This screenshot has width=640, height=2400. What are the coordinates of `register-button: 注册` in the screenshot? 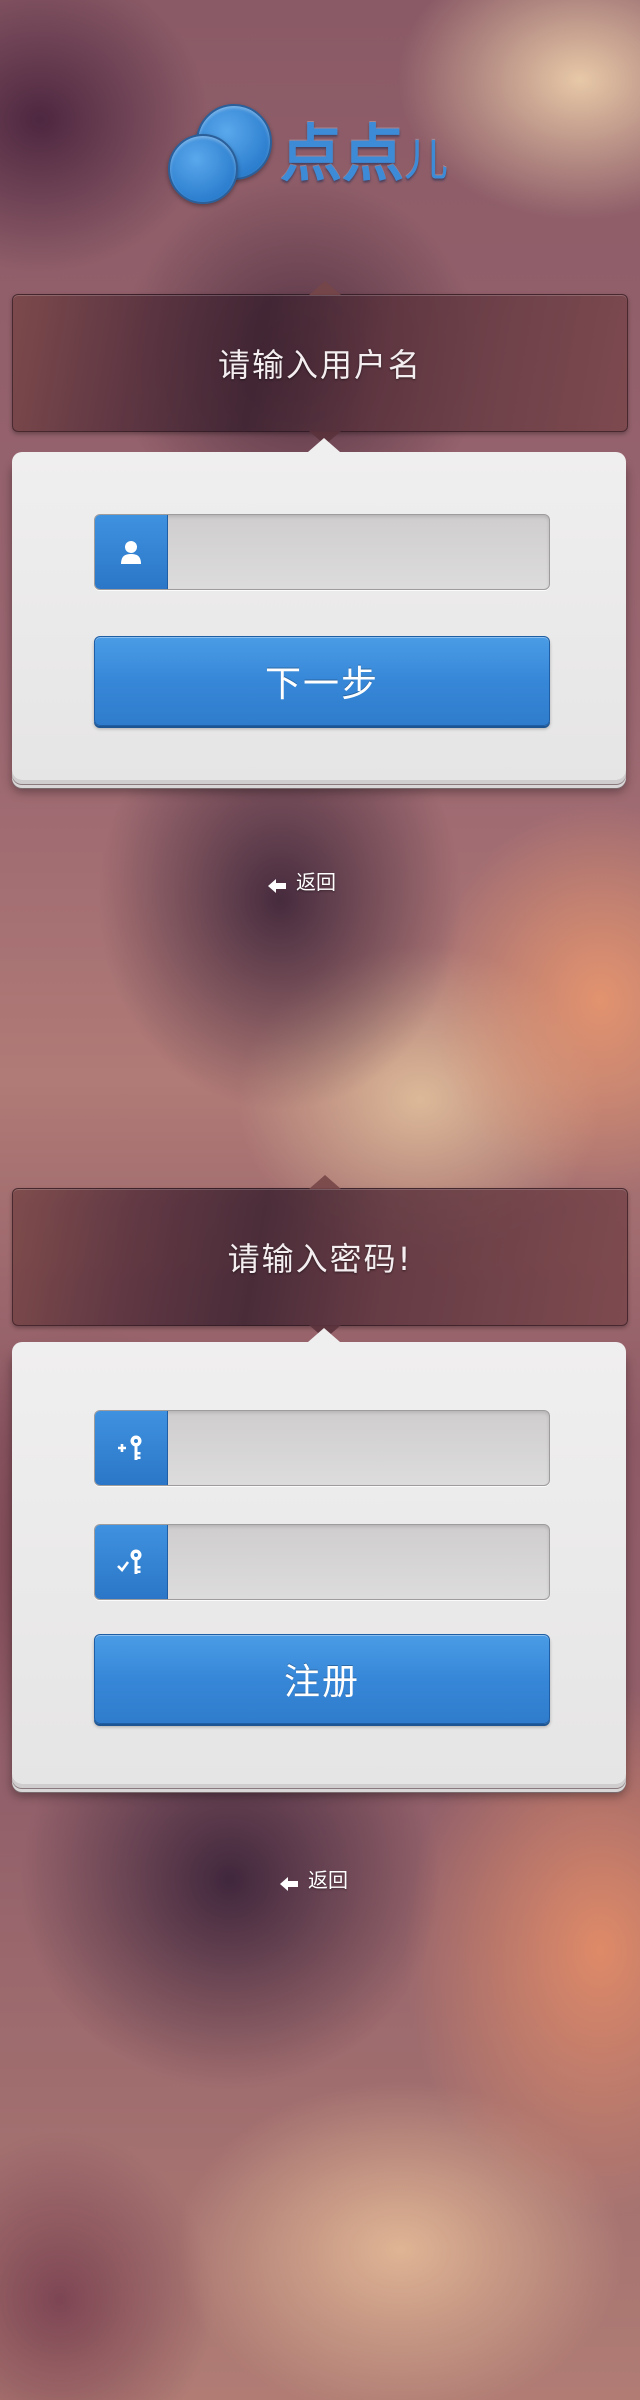 It's located at (322, 1679).